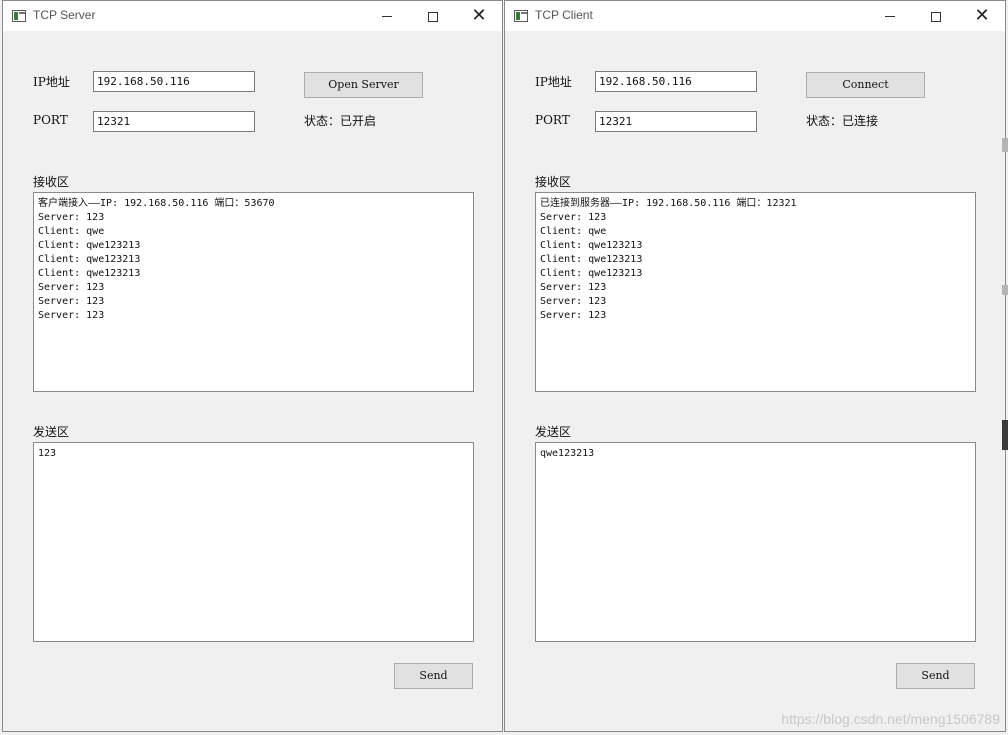  What do you see at coordinates (564, 15) in the screenshot?
I see `window-title: TCP Client` at bounding box center [564, 15].